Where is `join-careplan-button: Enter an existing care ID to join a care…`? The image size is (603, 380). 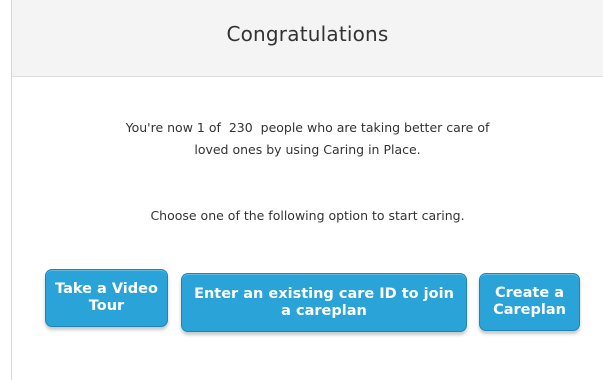 join-careplan-button: Enter an existing care ID to join a care… is located at coordinates (324, 302).